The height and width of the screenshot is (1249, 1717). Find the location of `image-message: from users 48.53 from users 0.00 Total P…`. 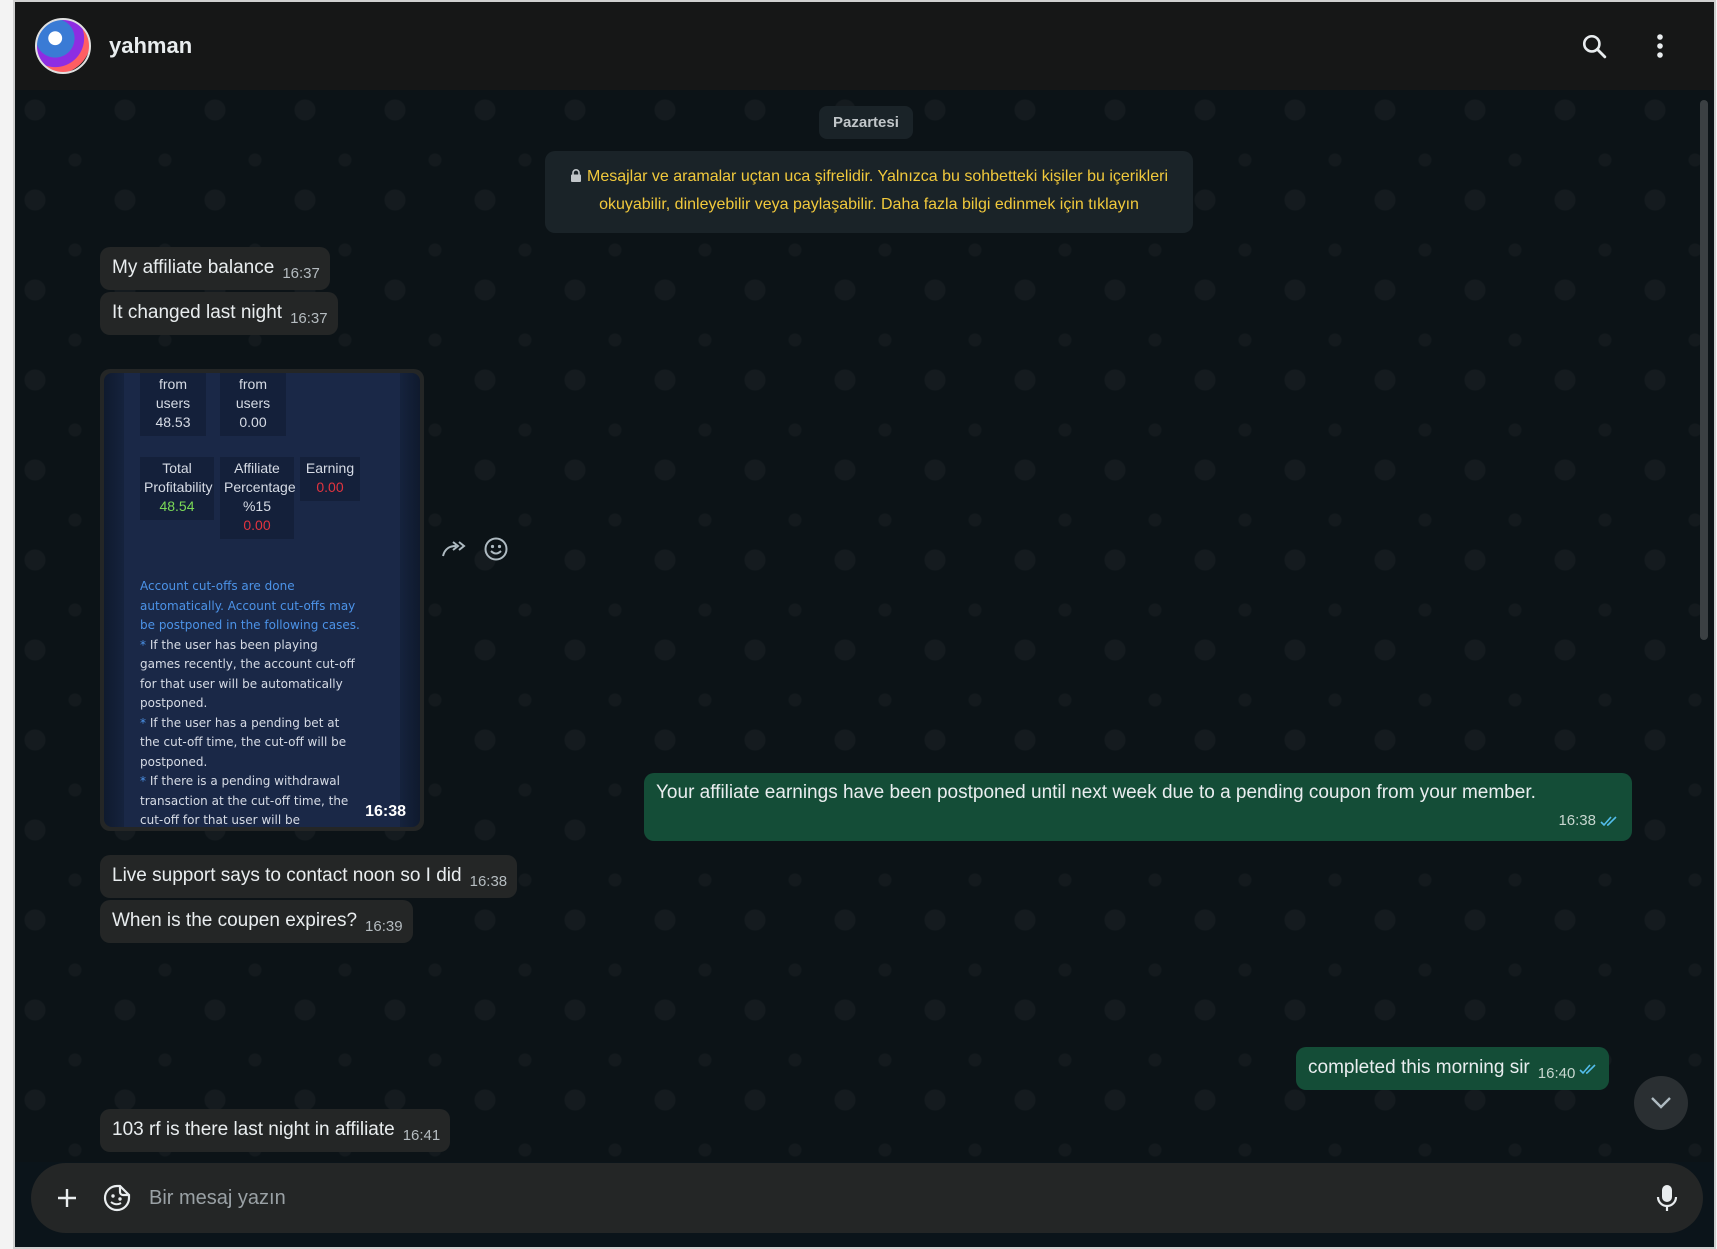

image-message: from users 48.53 from users 0.00 Total P… is located at coordinates (262, 600).